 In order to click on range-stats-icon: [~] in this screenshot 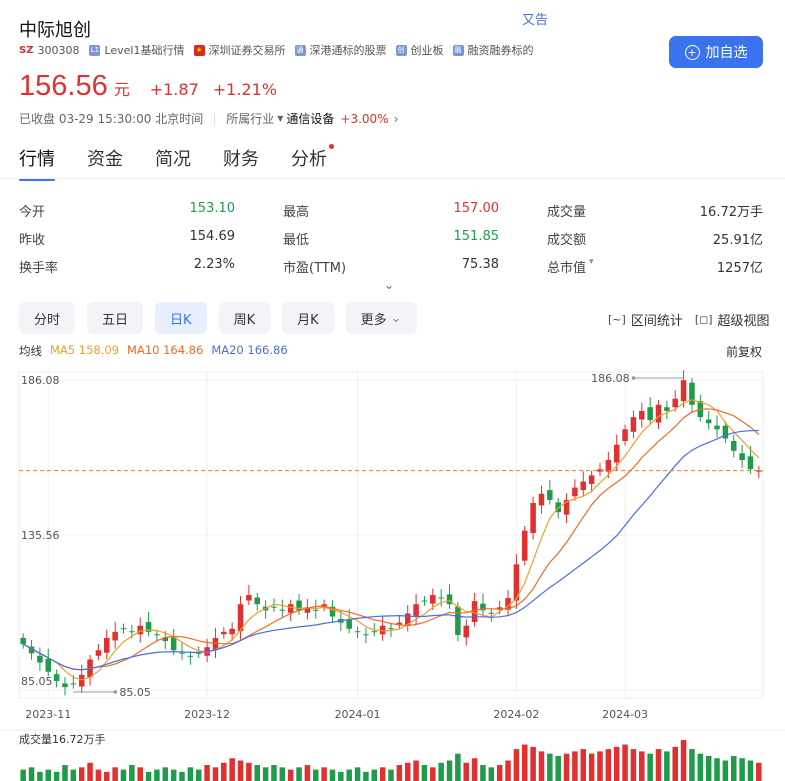, I will do `click(617, 319)`.